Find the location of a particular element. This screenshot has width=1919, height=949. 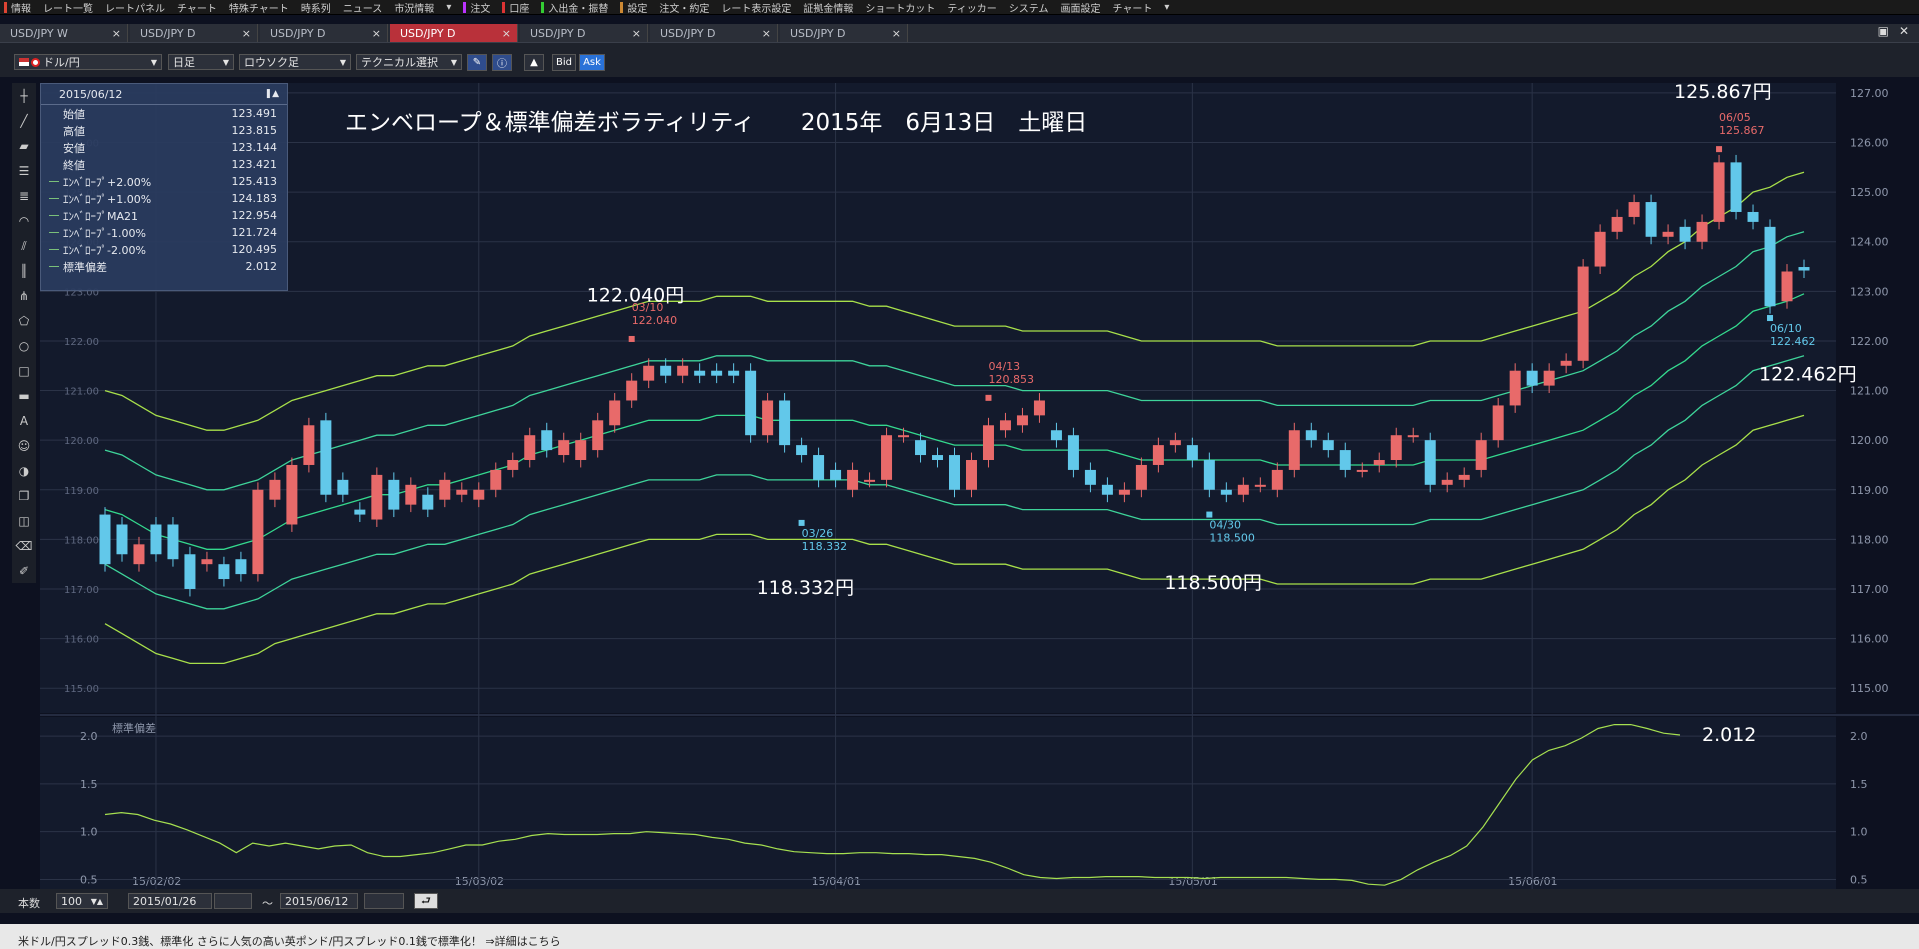

close-window-icon: ✕ is located at coordinates (1904, 31).